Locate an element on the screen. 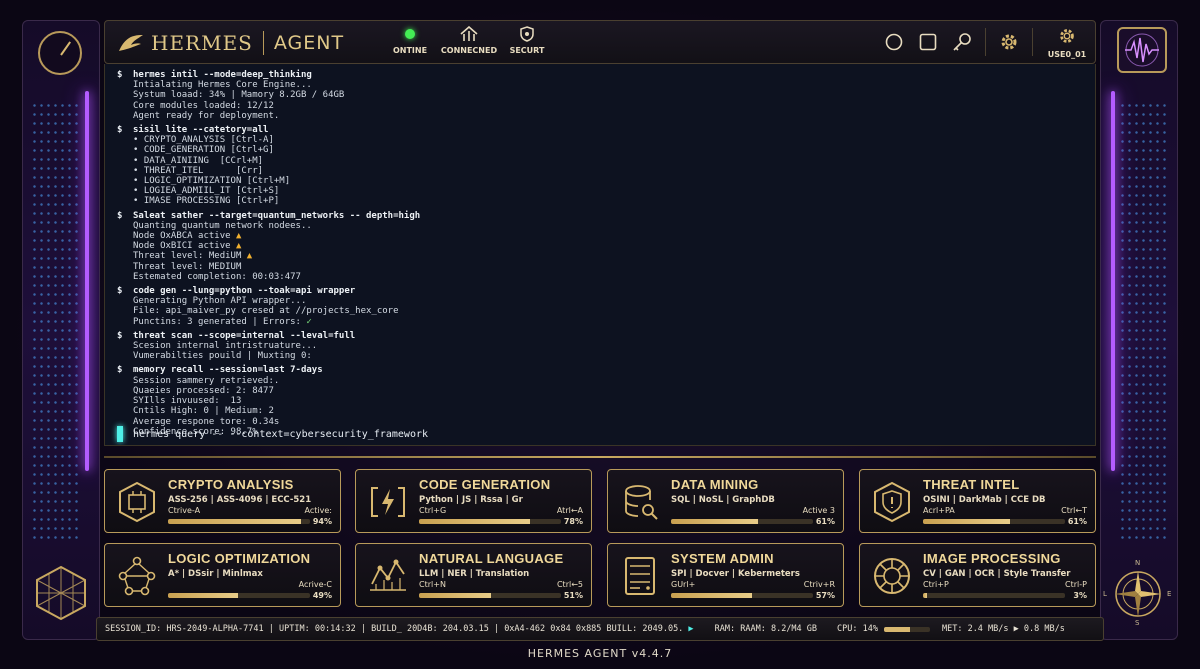 Image resolution: width=1200 pixels, height=669 pixels. terminal-output-line: Vumerabilties pouild | Muxting 0: is located at coordinates (222, 356).